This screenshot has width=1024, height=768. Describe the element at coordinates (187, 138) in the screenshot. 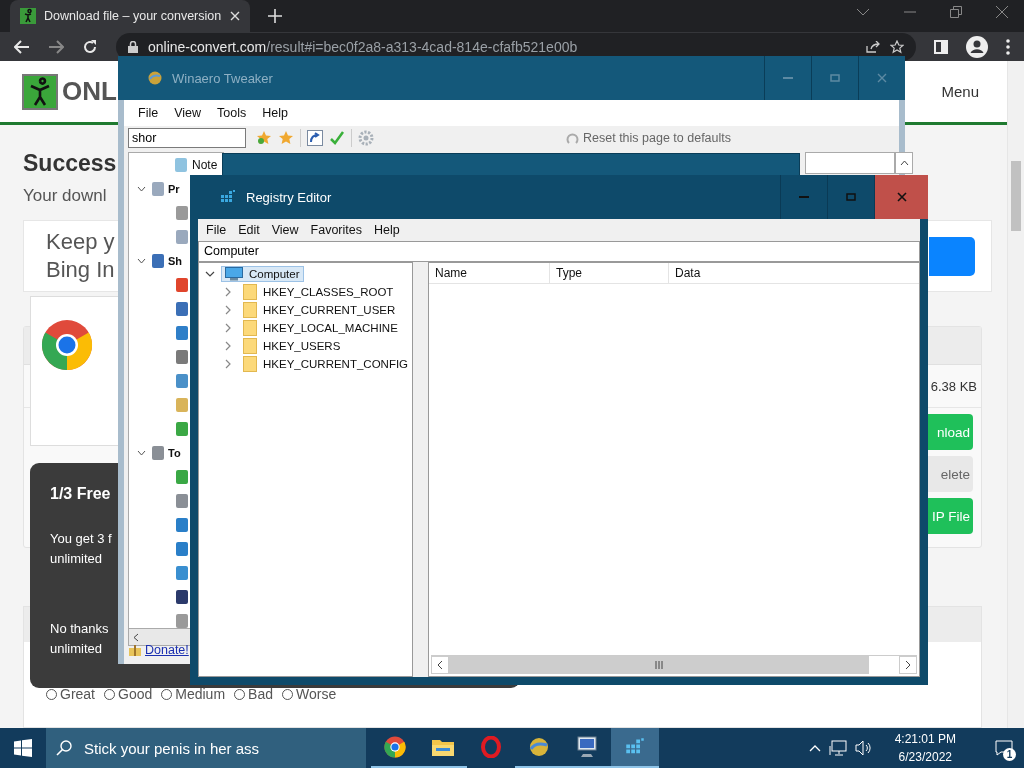

I see `search-field: shor` at that location.